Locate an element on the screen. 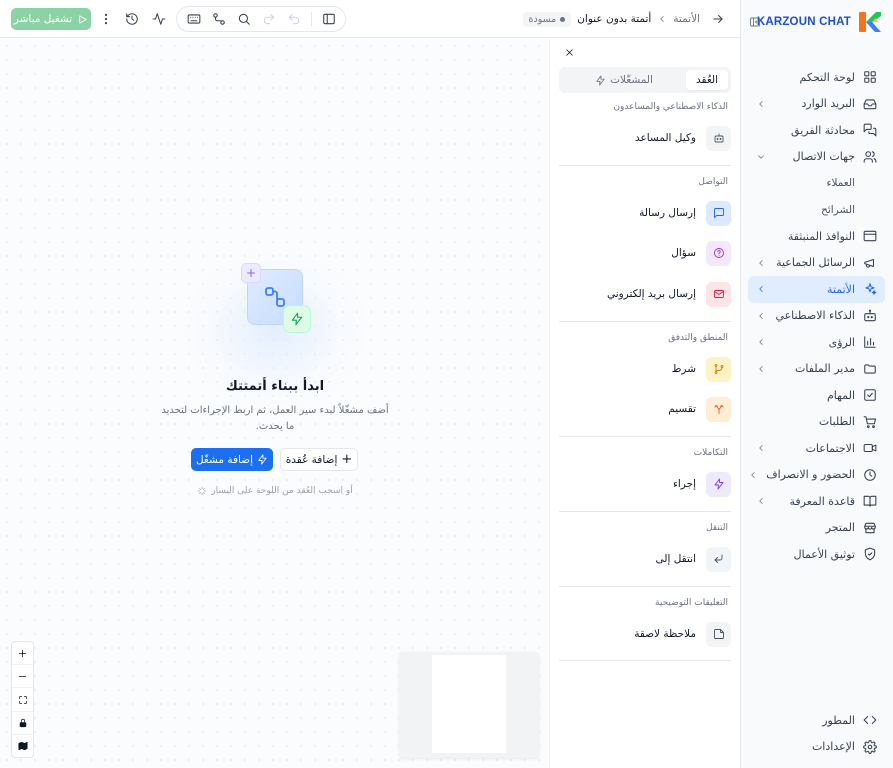 The height and width of the screenshot is (768, 893). split-icon is located at coordinates (718, 409).